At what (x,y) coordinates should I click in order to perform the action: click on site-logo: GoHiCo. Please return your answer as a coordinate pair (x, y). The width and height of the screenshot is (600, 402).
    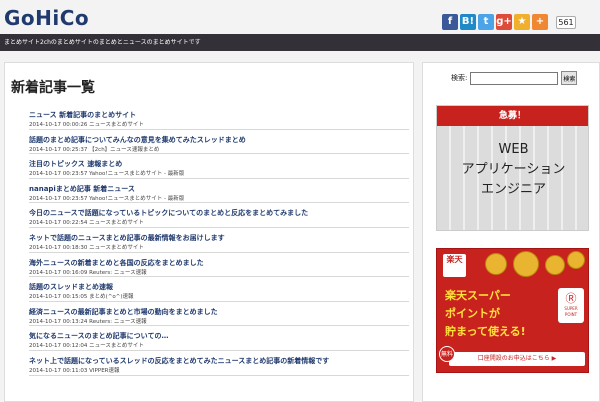
    Looking at the image, I should click on (46, 18).